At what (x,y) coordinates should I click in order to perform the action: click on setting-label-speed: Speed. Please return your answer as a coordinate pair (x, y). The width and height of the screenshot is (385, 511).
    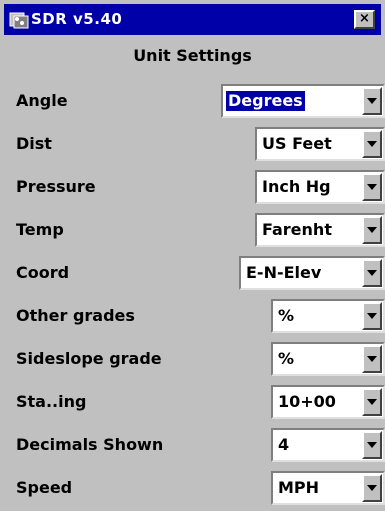
    Looking at the image, I should click on (44, 487).